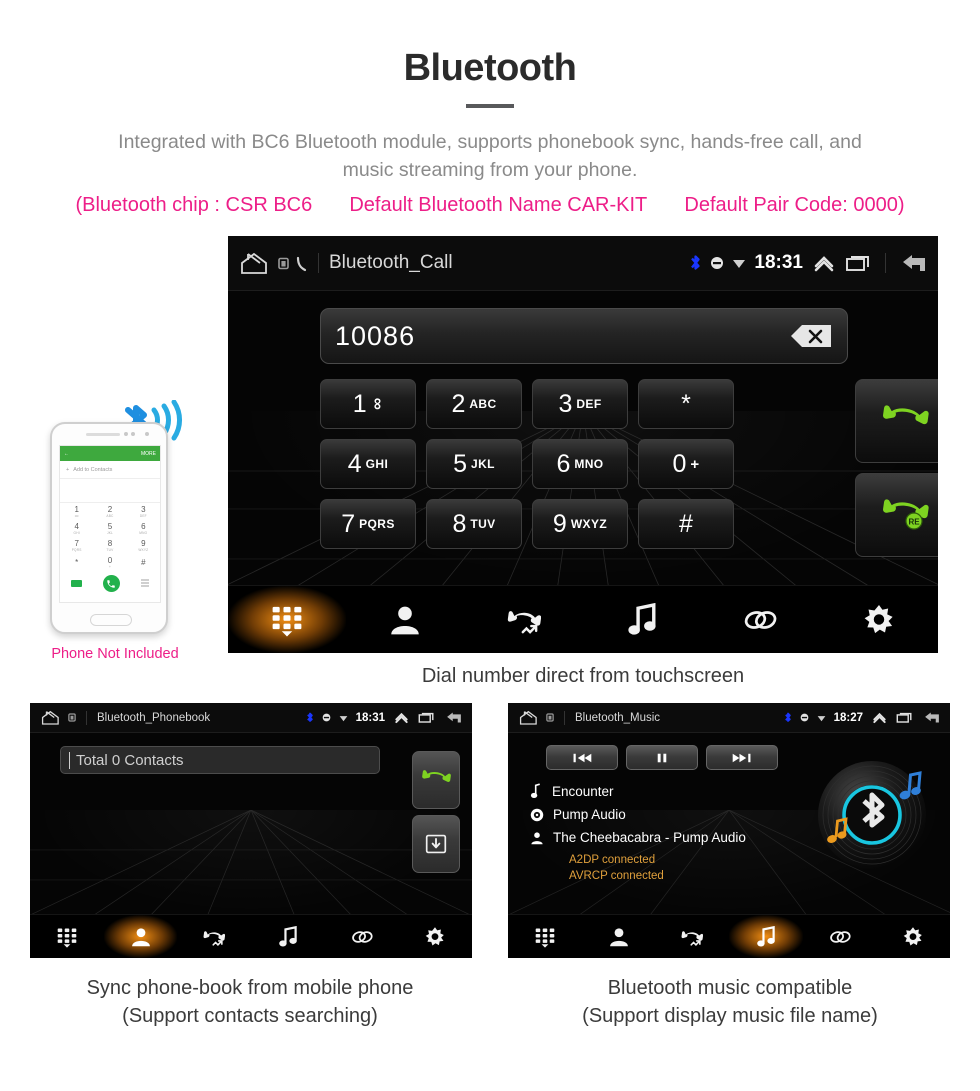 The image size is (980, 1091). What do you see at coordinates (867, 717) in the screenshot?
I see `statusbar-right: 18:27` at bounding box center [867, 717].